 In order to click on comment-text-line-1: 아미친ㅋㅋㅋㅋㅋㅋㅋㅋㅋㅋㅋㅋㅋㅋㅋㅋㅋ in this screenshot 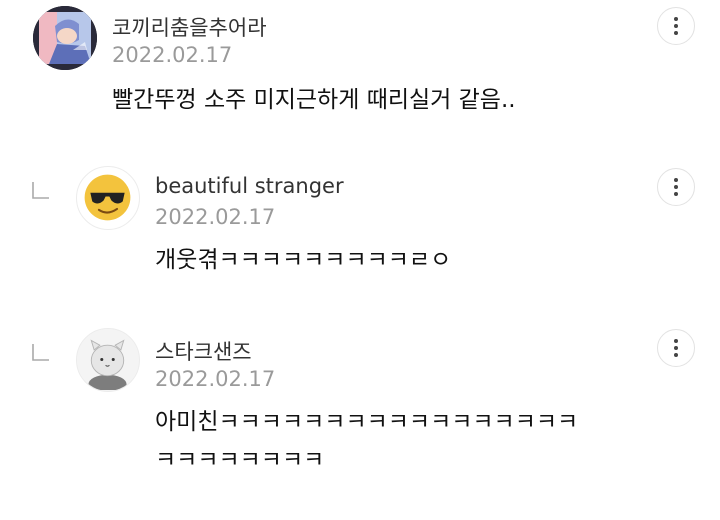, I will do `click(367, 422)`.